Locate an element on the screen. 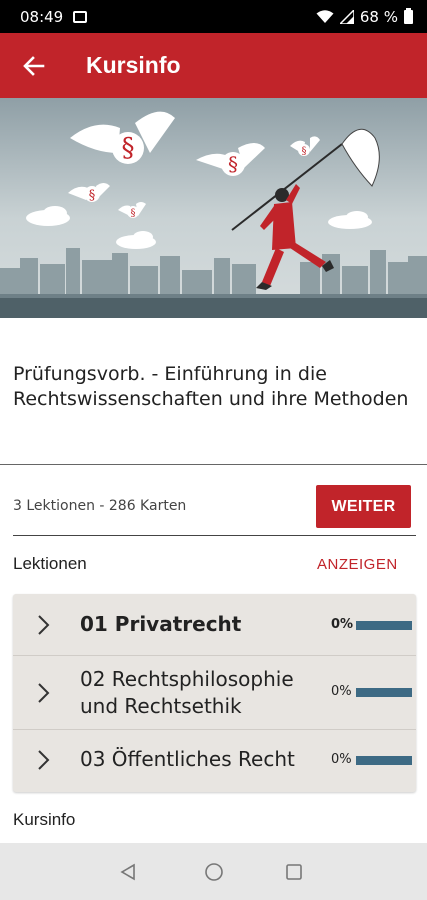  lesson-item-rechtsphilosophie: 02 Rechtsphilosophie und Rechtsethik 0% is located at coordinates (214, 692).